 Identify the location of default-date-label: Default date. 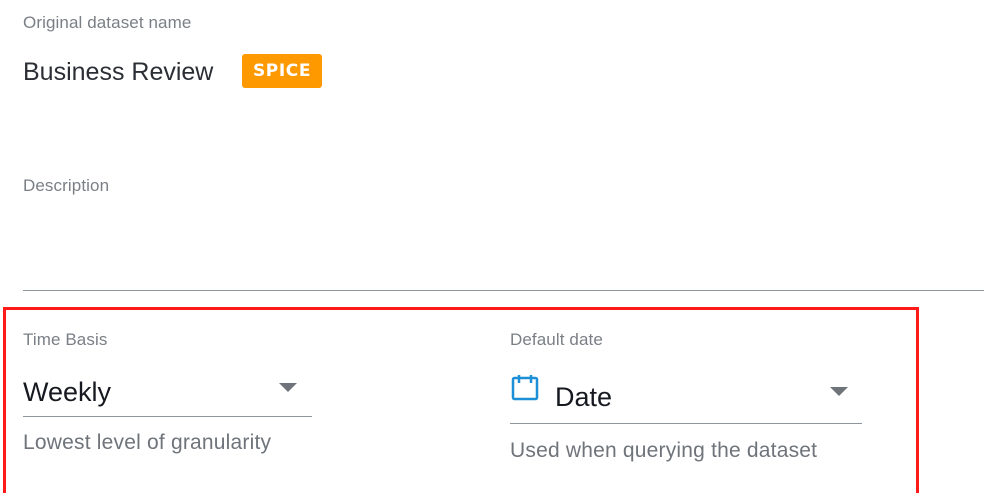
(556, 339).